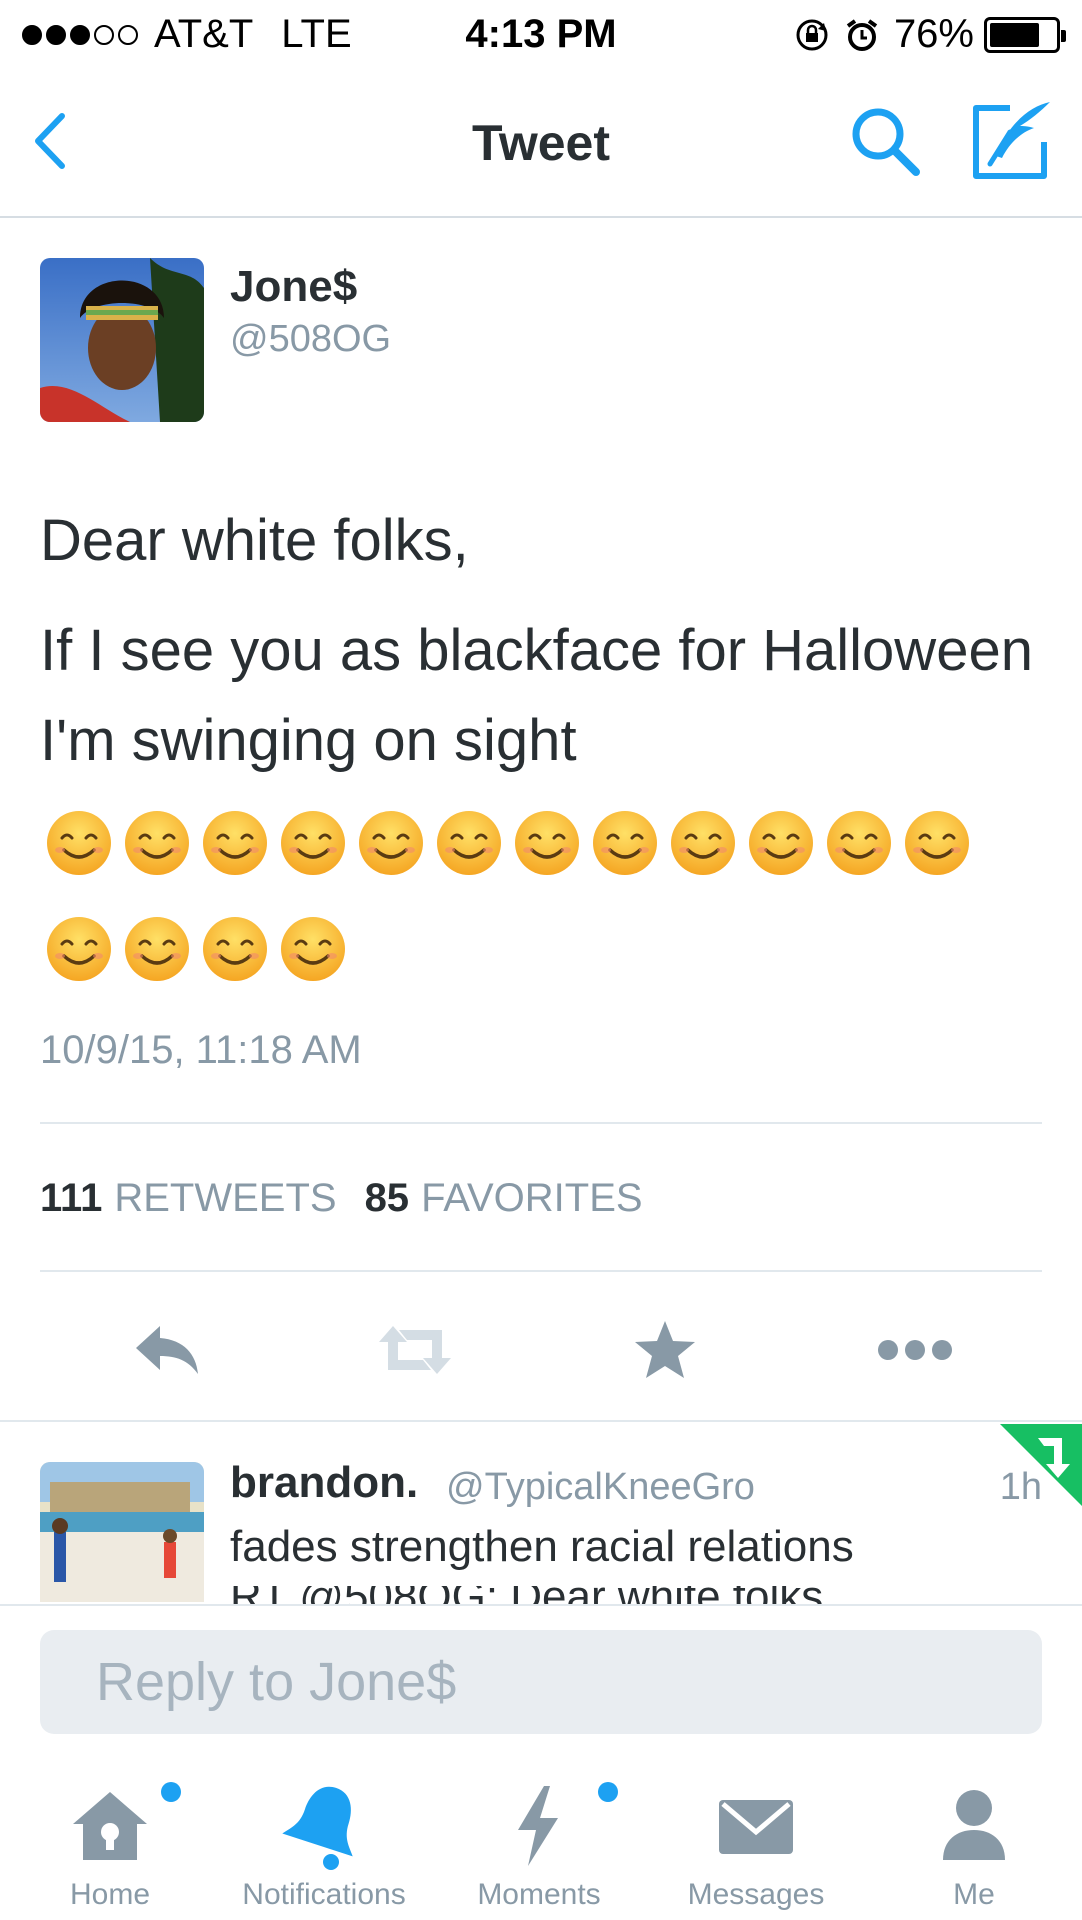  I want to click on tweet-text-line: Dear white folks,, so click(254, 540).